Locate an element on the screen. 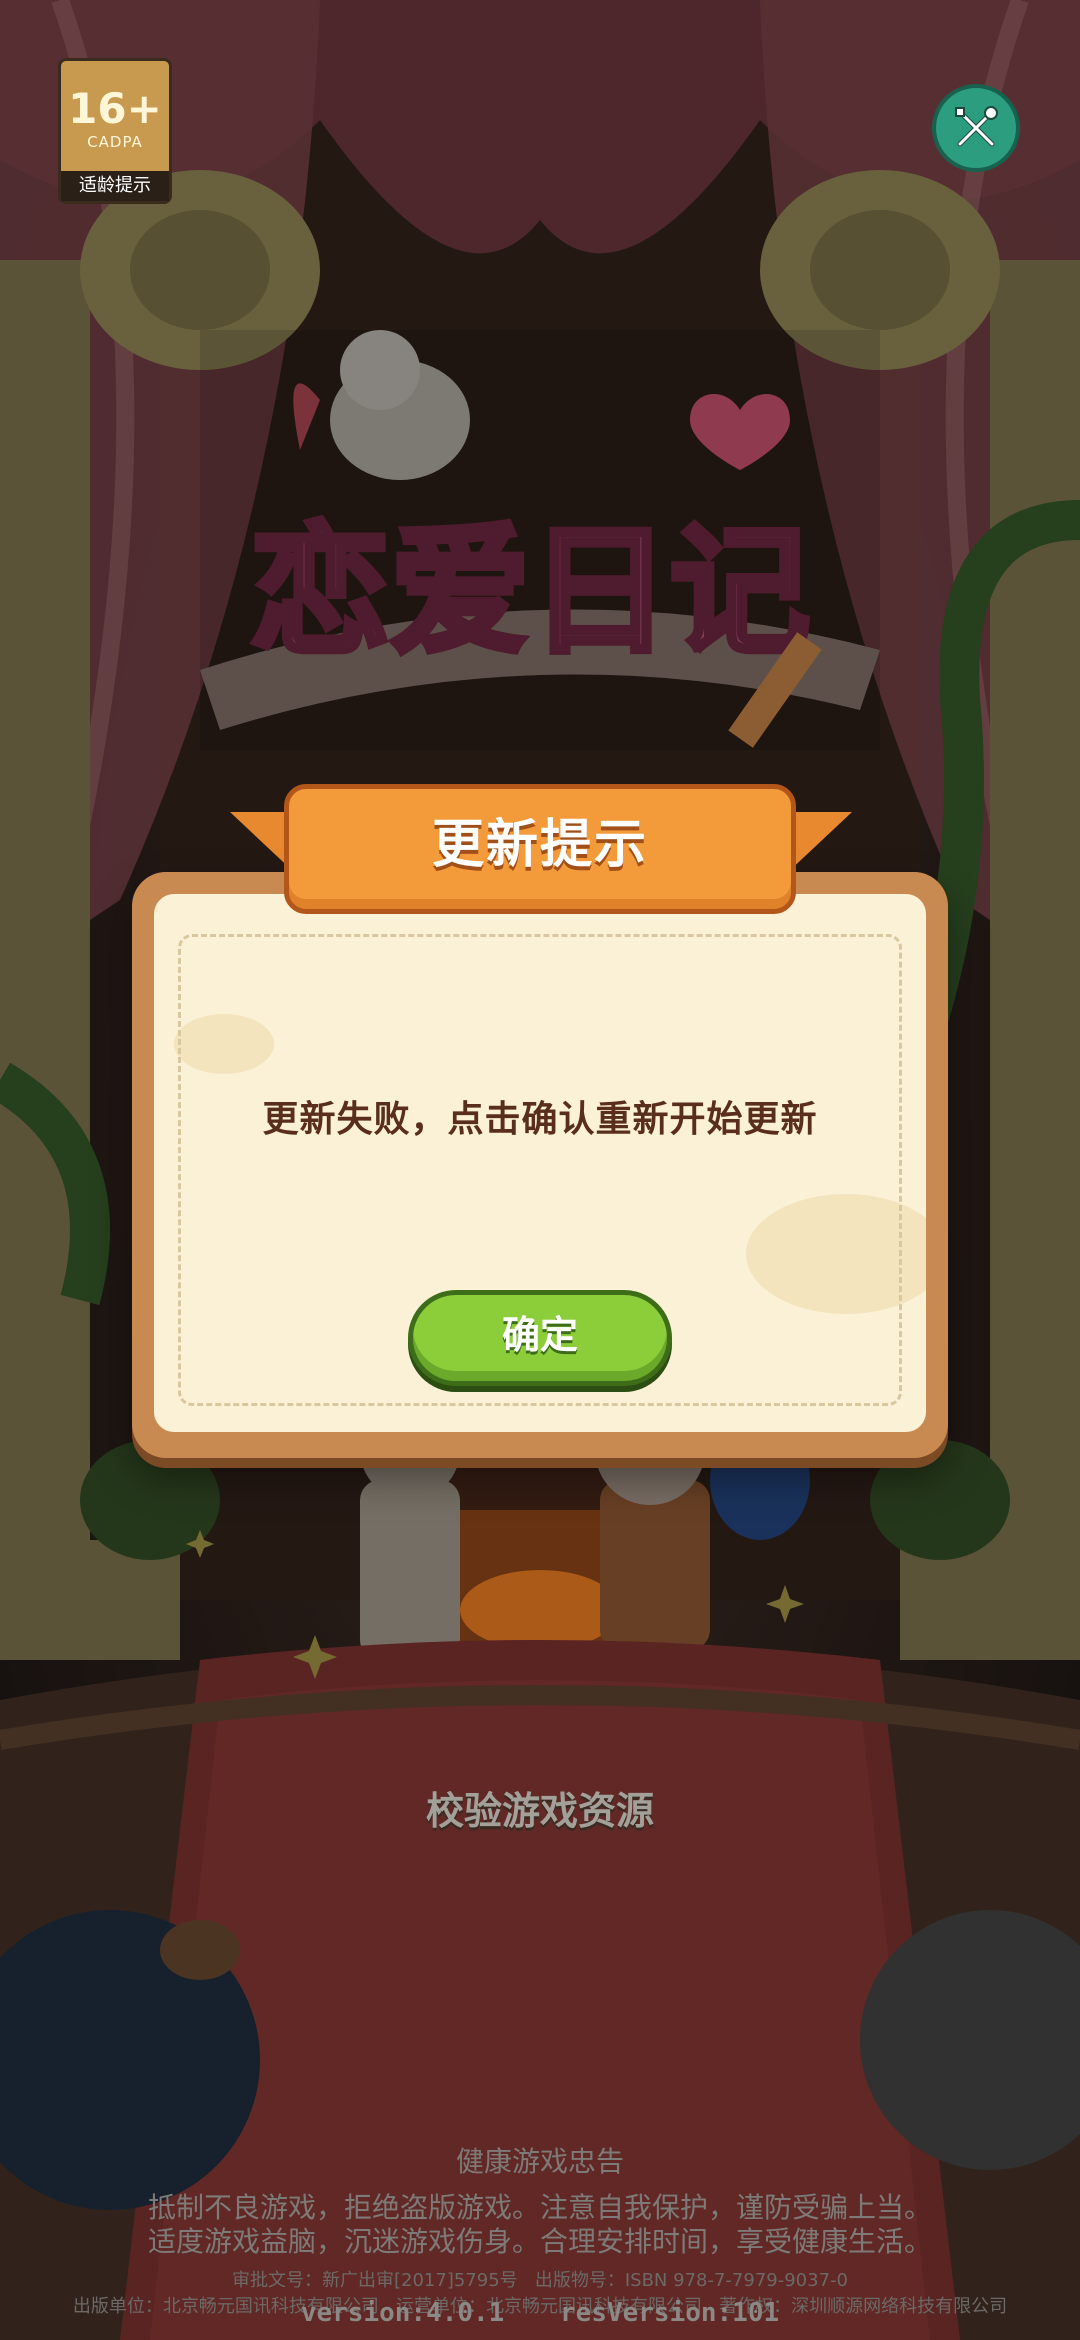 The image size is (1080, 2340). age-rating-badge: 16+ CADPA 适龄提示 is located at coordinates (115, 131).